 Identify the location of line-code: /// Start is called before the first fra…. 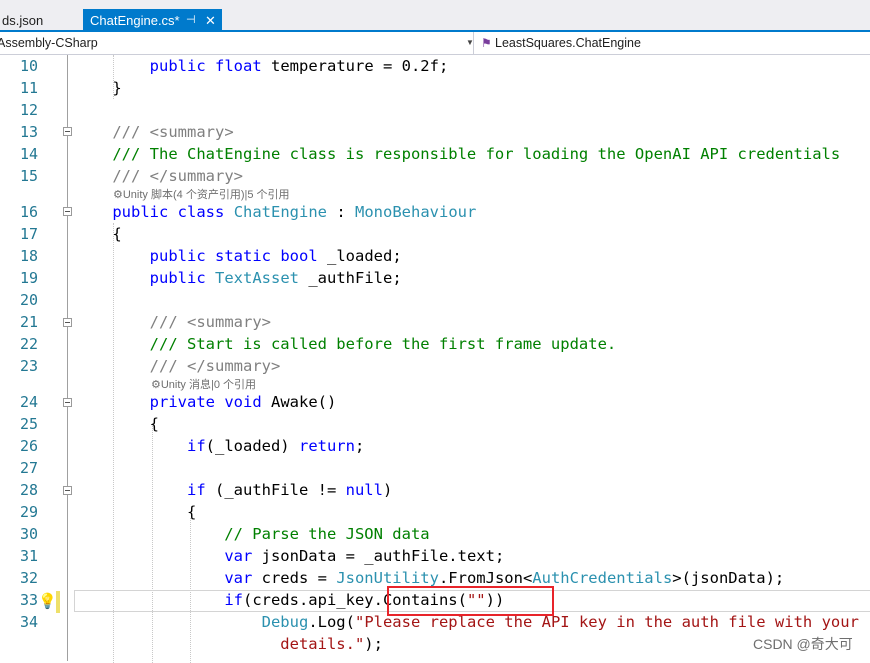
(346, 344).